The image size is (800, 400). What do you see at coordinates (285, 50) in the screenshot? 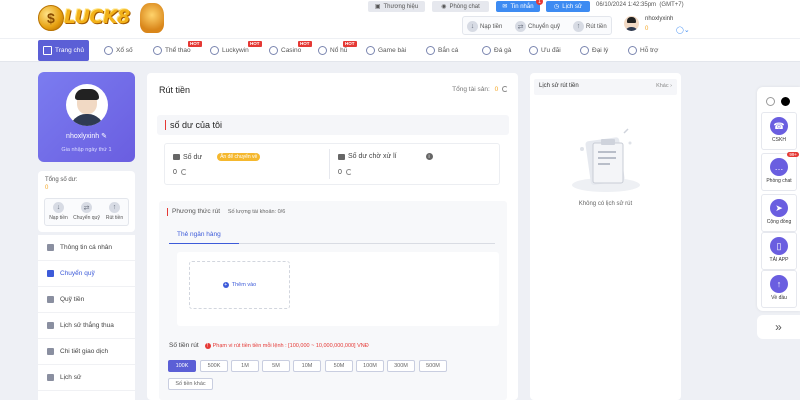
I see `nav-casino: Casino` at bounding box center [285, 50].